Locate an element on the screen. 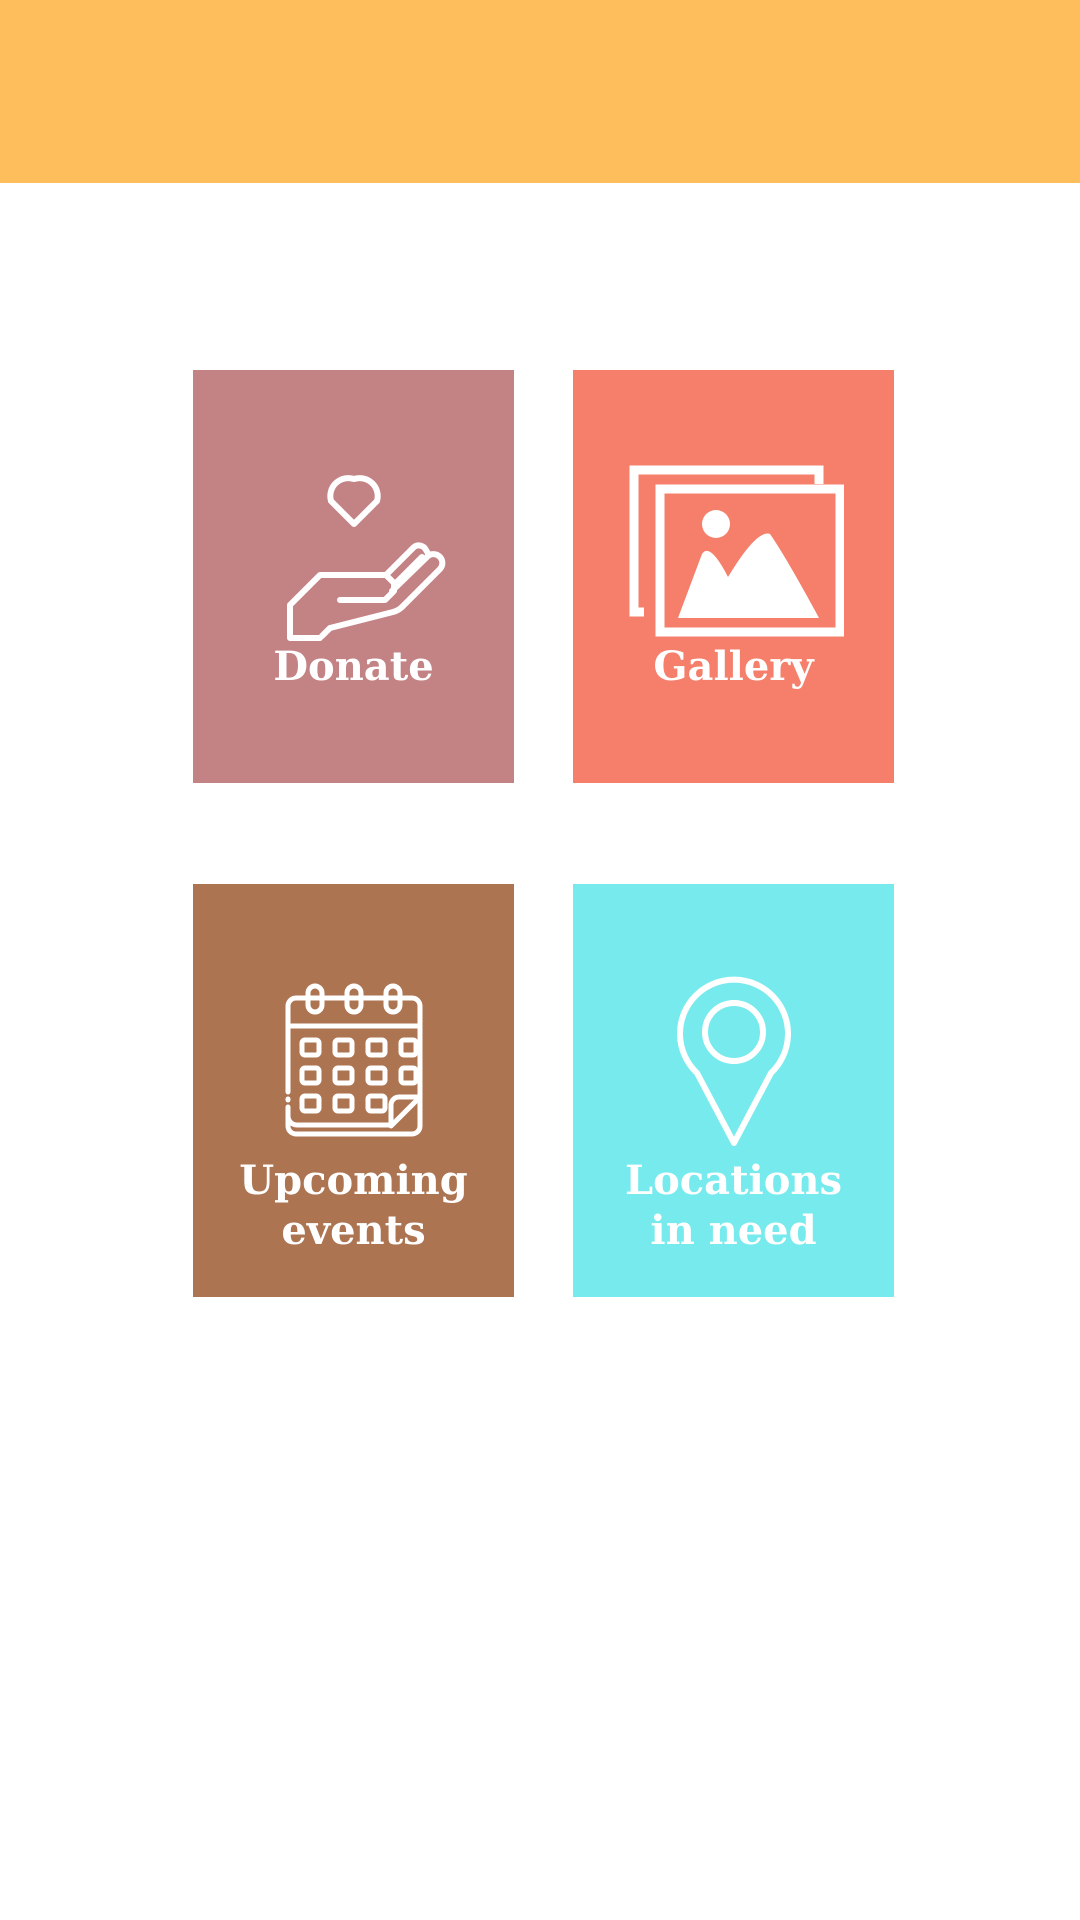 The width and height of the screenshot is (1080, 1920). gallery-label: Gallery is located at coordinates (734, 667).